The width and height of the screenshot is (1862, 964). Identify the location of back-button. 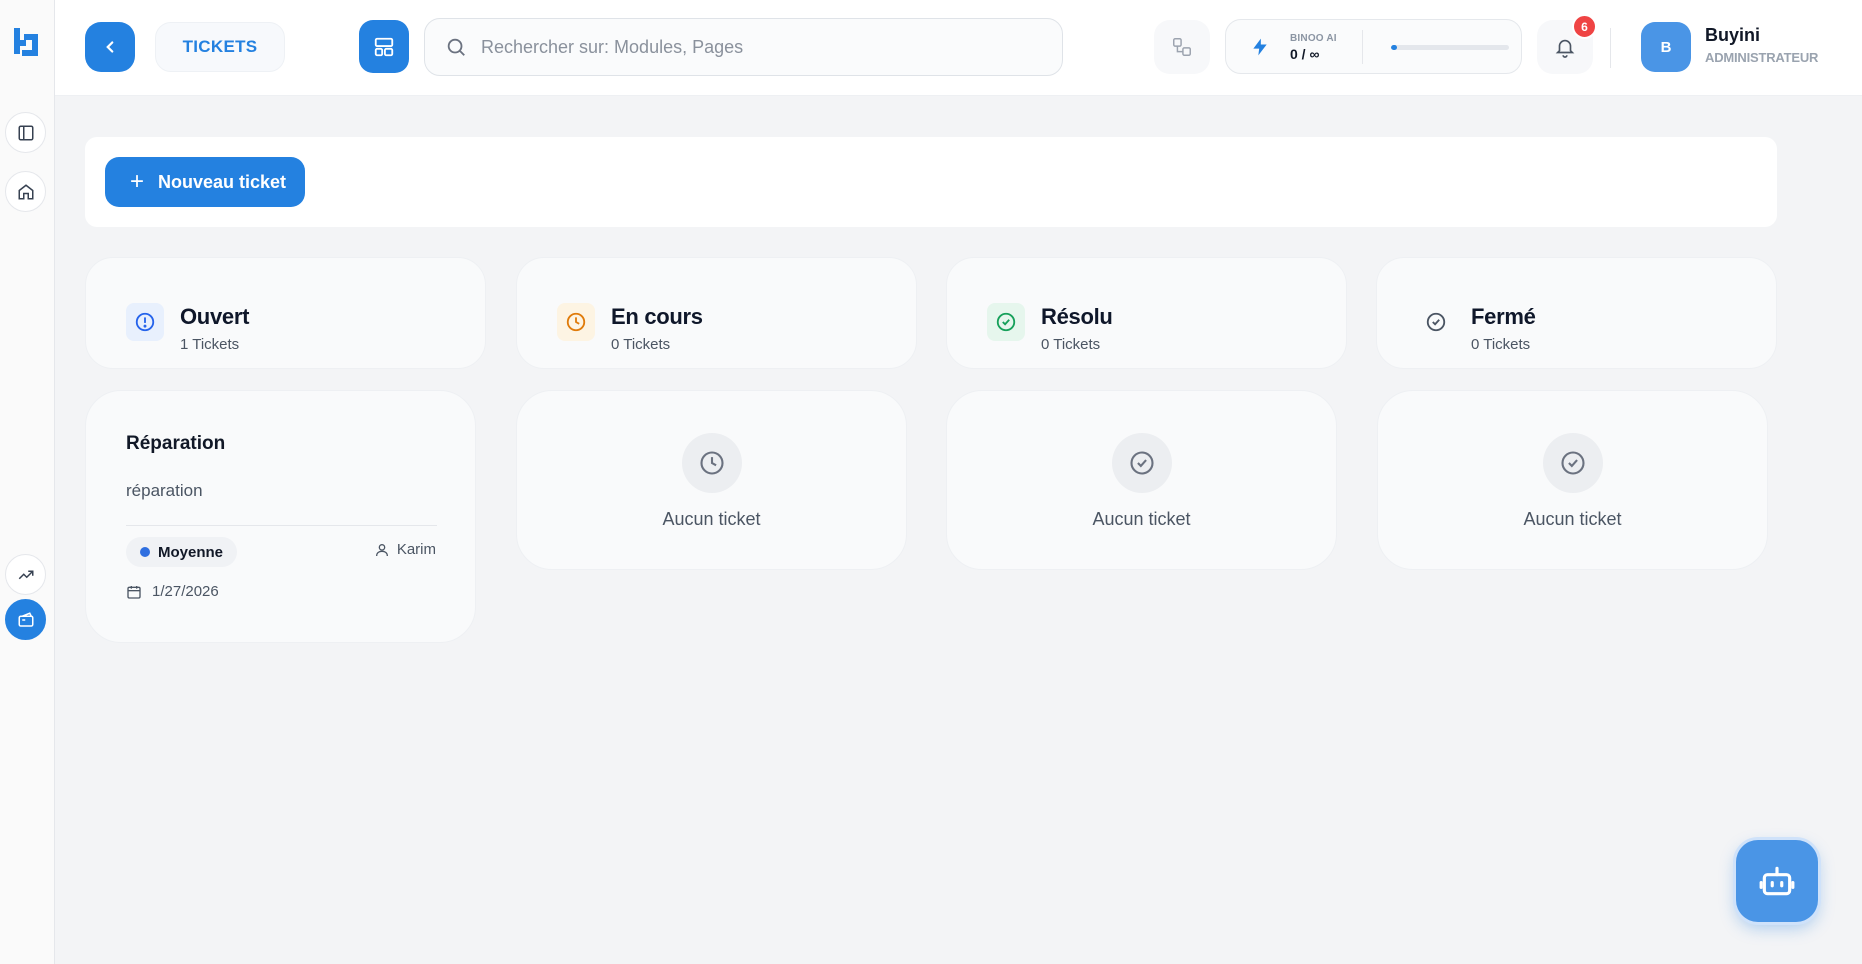
(110, 47).